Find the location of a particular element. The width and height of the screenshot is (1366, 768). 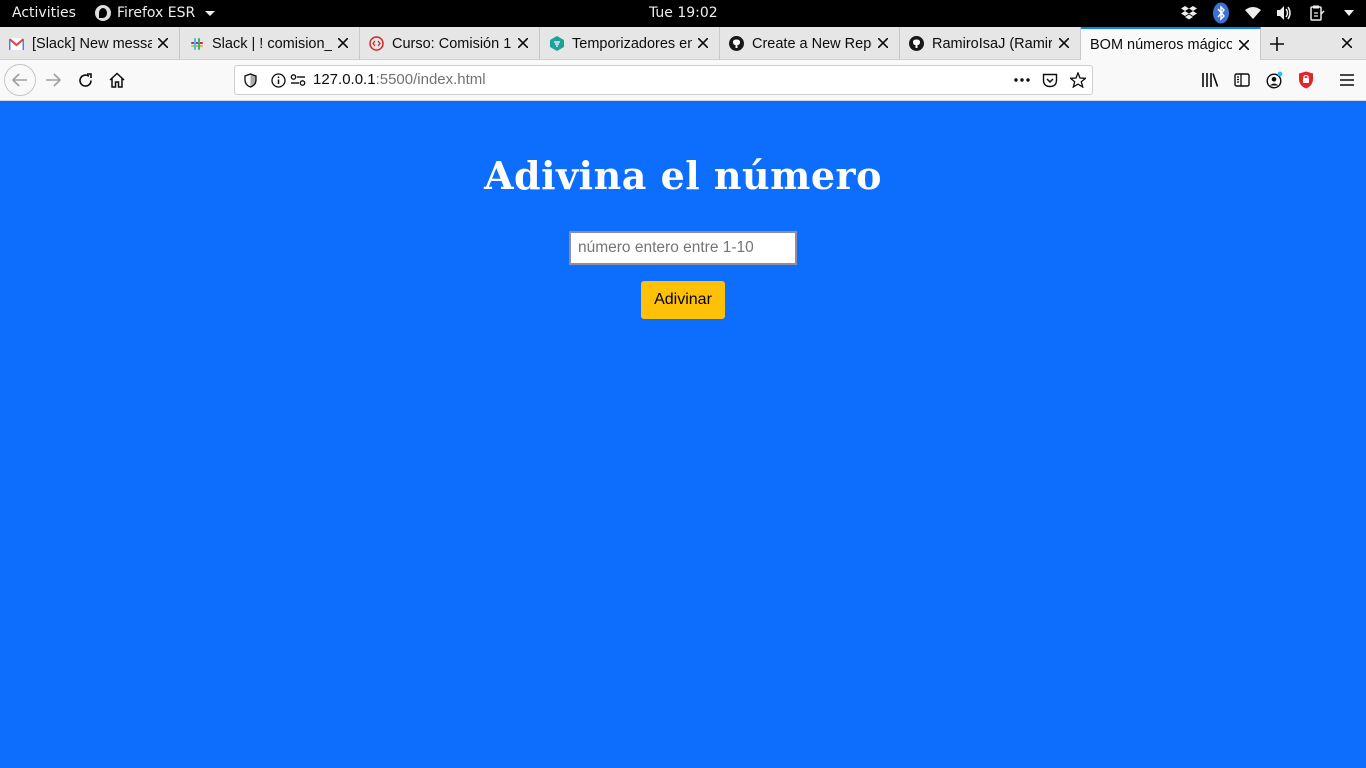

navigation-toolbar: 127.0.0.1:5500/index.html is located at coordinates (683, 80).